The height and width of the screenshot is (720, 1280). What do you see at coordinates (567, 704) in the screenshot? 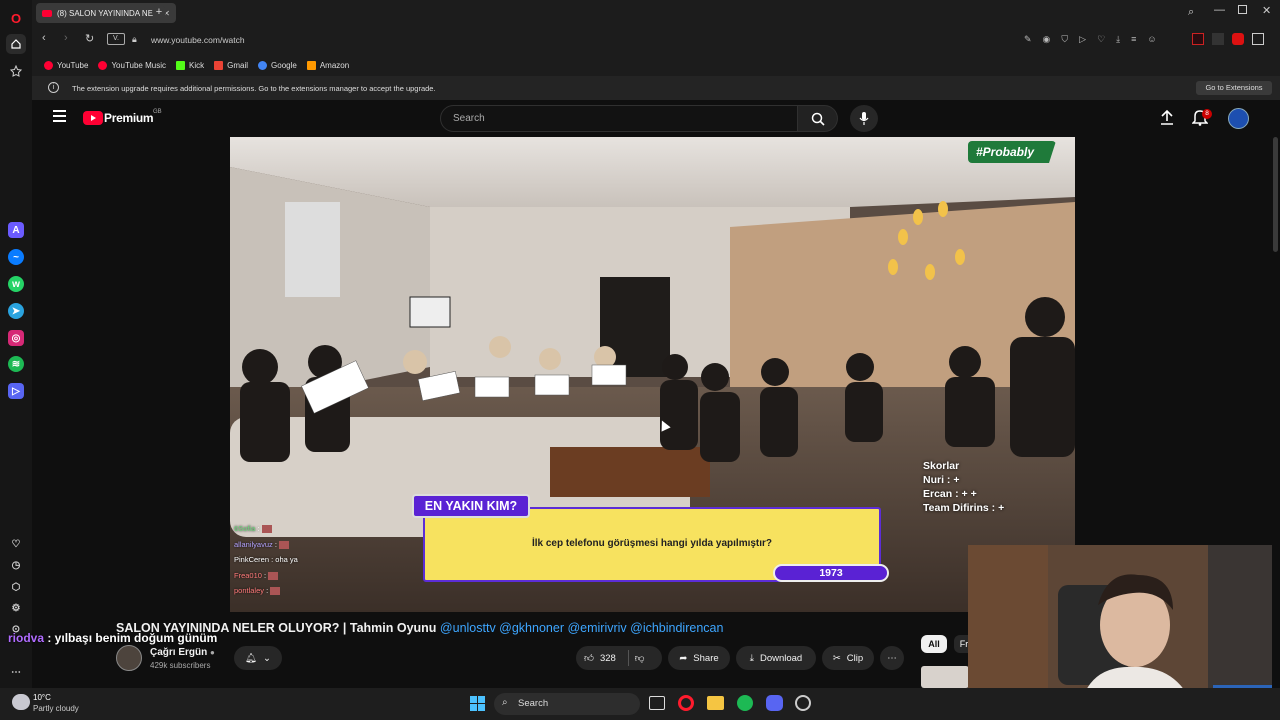
I see `taskbar-search: ⌕ Search` at bounding box center [567, 704].